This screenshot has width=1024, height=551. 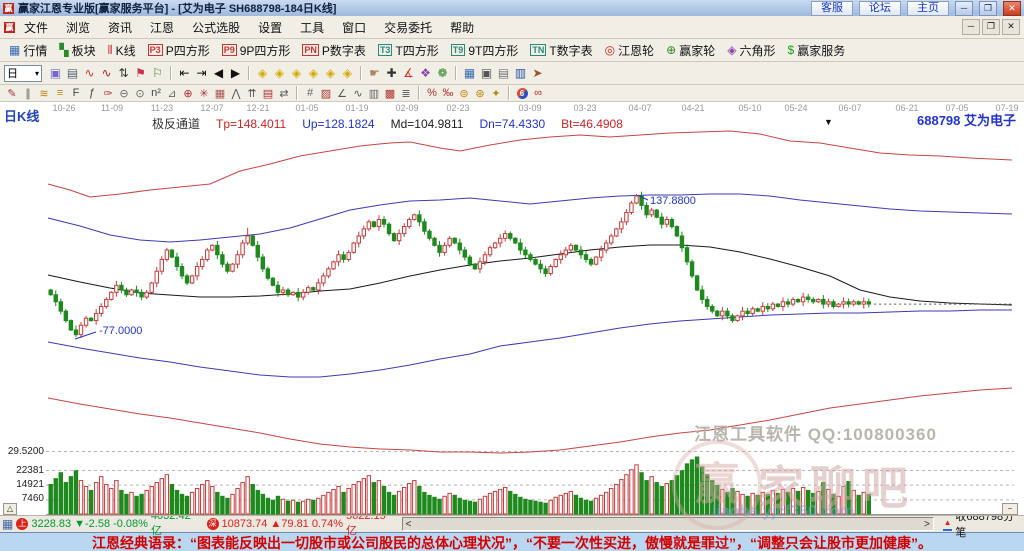 What do you see at coordinates (503, 73) in the screenshot?
I see `notepad-icon: ▤` at bounding box center [503, 73].